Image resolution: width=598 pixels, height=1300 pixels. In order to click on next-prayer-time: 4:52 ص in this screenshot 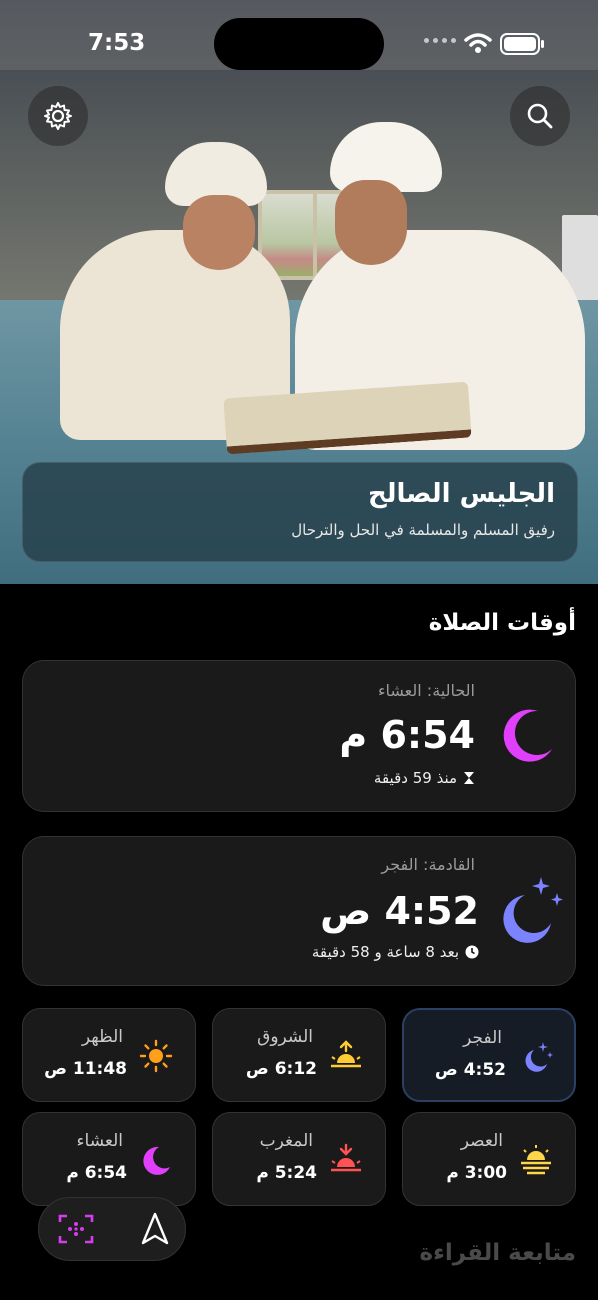, I will do `click(399, 911)`.